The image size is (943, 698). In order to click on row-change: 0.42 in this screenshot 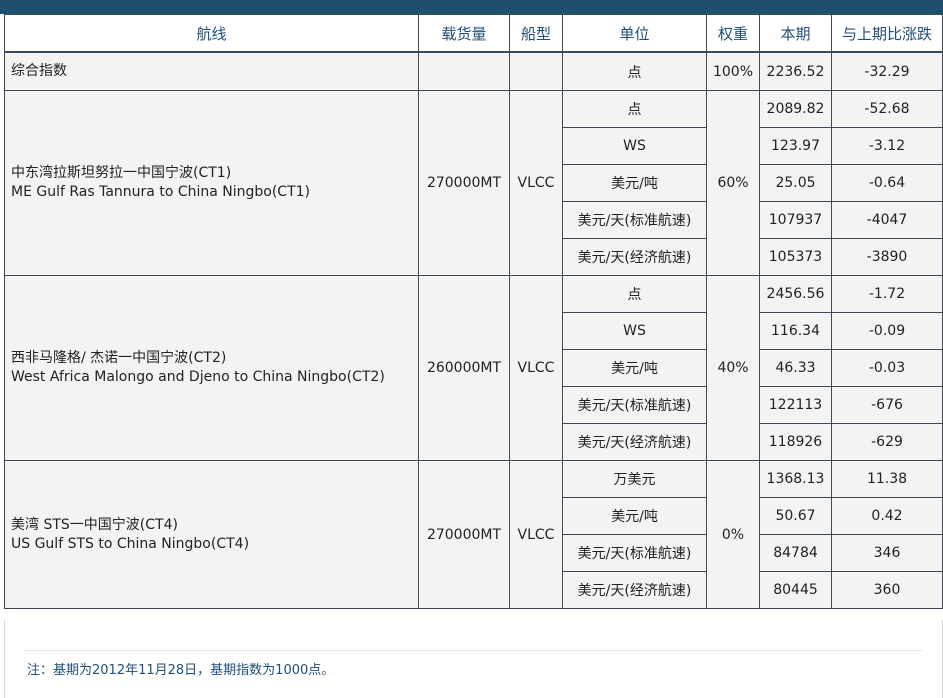, I will do `click(887, 516)`.